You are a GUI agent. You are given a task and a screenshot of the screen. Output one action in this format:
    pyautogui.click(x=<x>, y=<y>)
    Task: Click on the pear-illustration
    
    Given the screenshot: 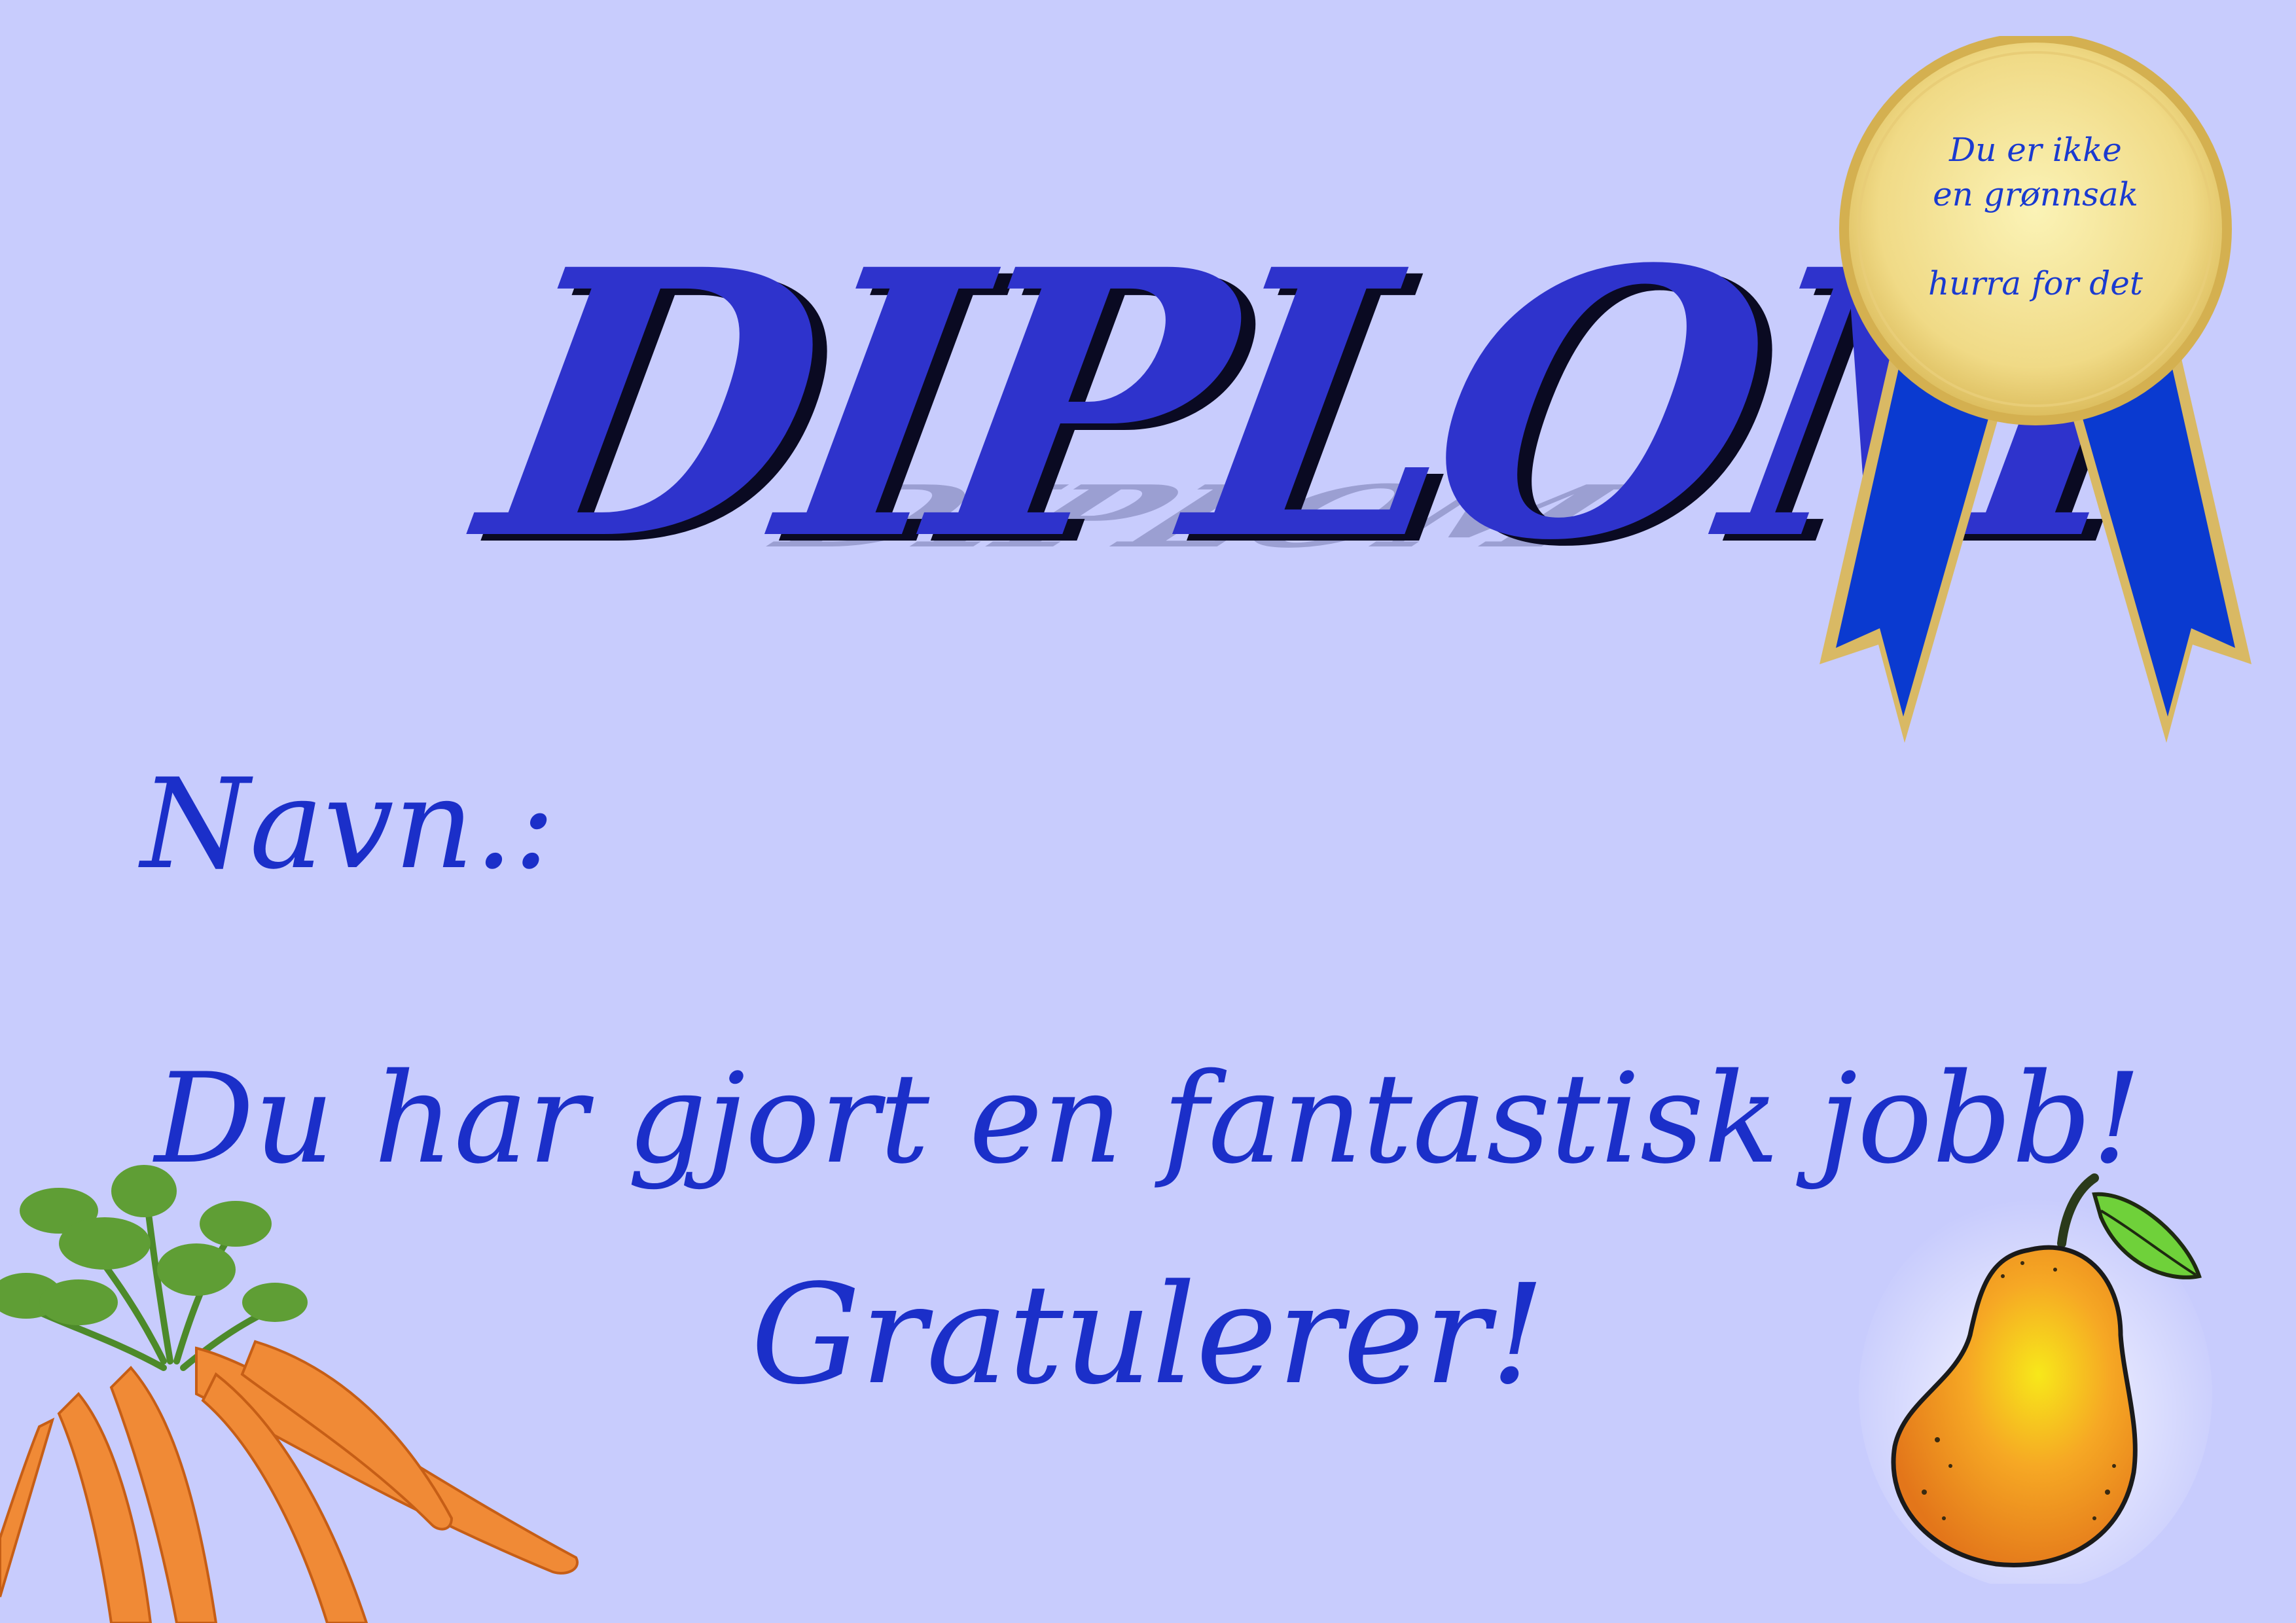 What is the action you would take?
    pyautogui.click(x=2035, y=1378)
    